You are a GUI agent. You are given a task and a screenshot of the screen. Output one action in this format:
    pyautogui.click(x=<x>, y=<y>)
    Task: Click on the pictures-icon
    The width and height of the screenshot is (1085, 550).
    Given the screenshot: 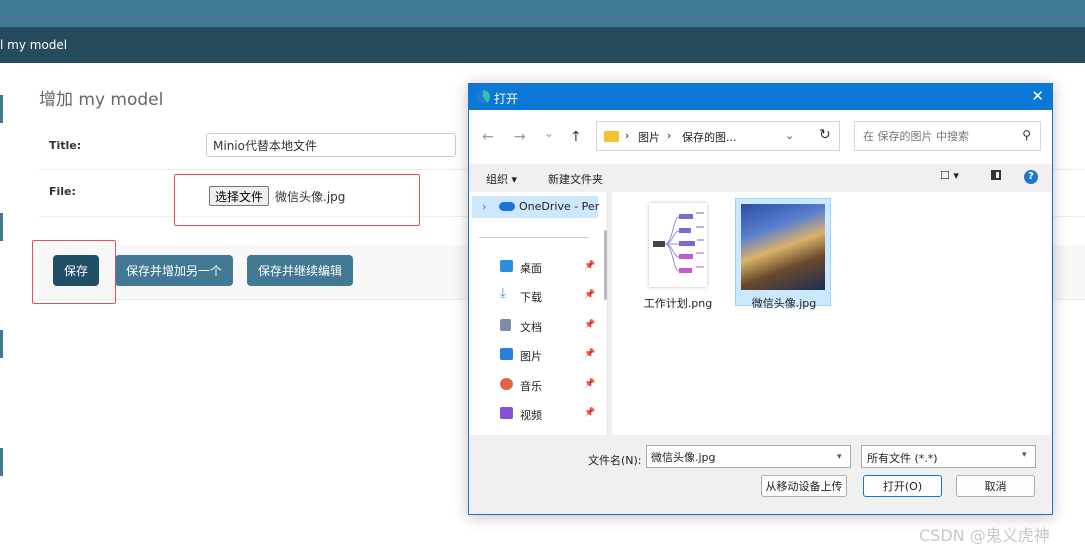 What is the action you would take?
    pyautogui.click(x=506, y=354)
    